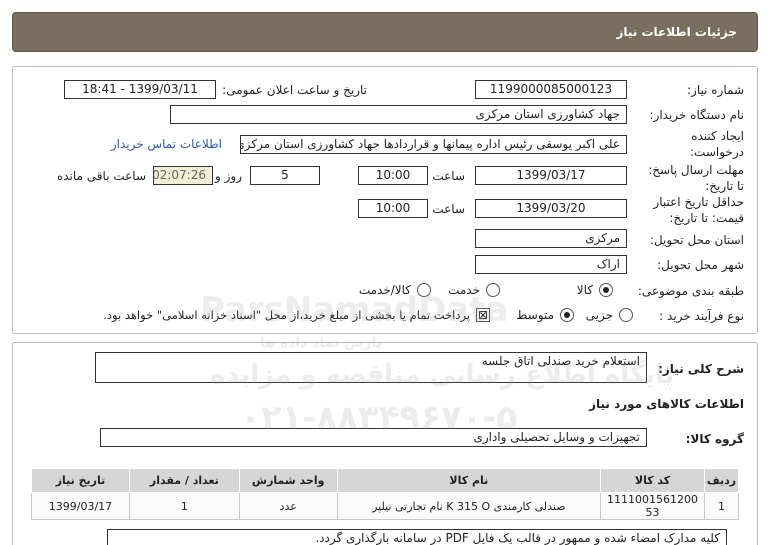 The image size is (770, 545). I want to click on col-unit: واحد شمارش, so click(288, 480).